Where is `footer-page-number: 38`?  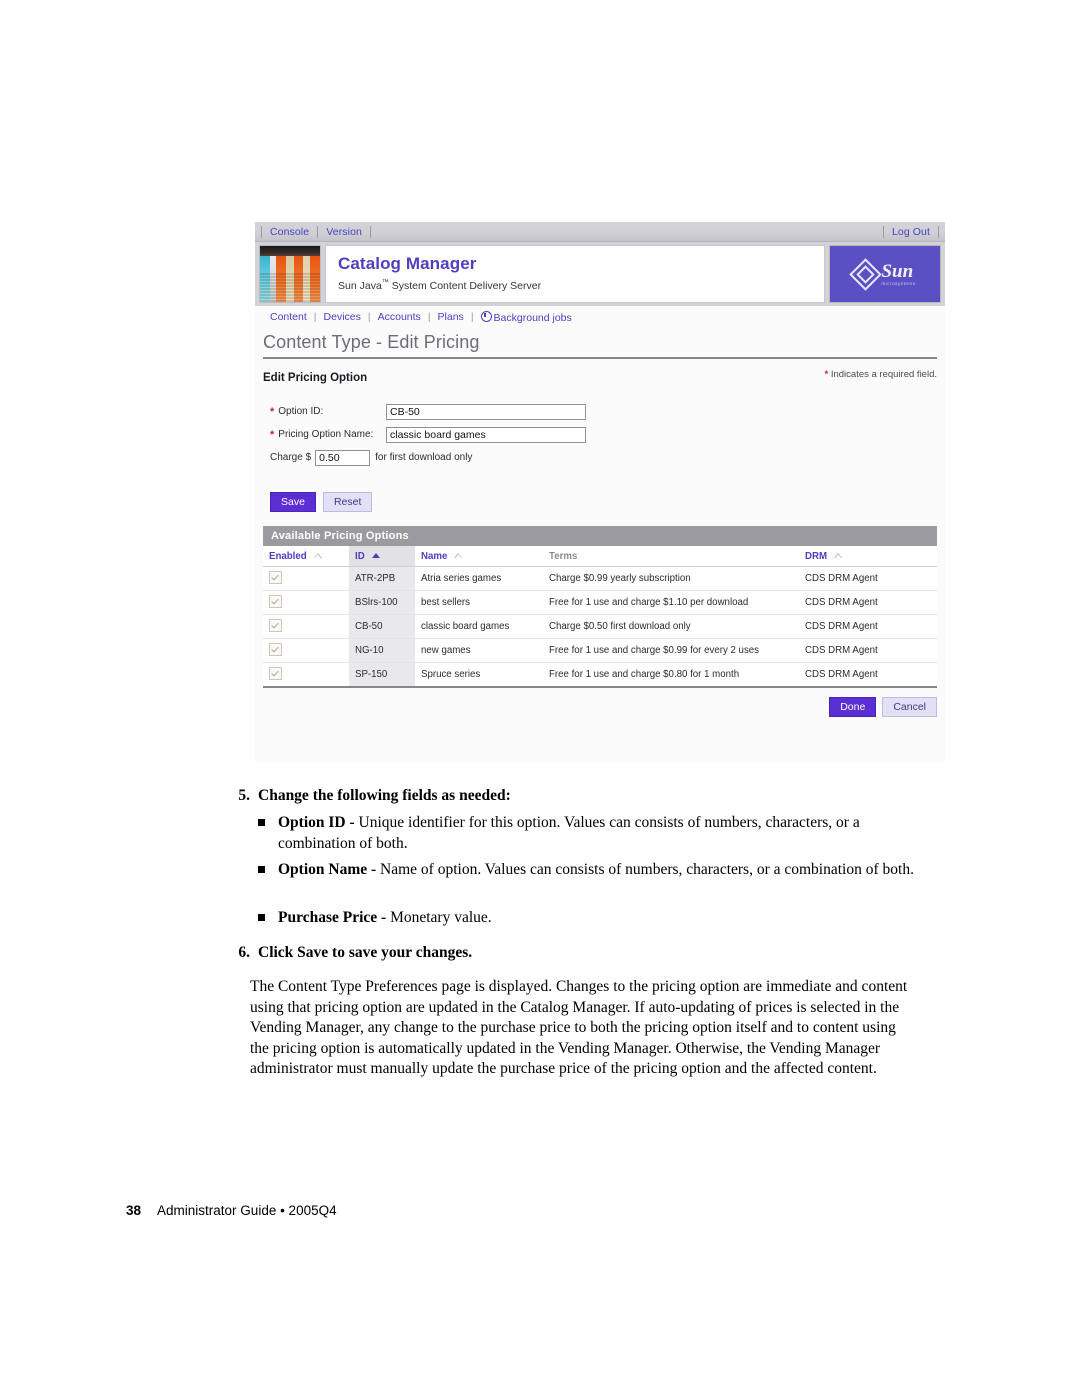
footer-page-number: 38 is located at coordinates (134, 1210).